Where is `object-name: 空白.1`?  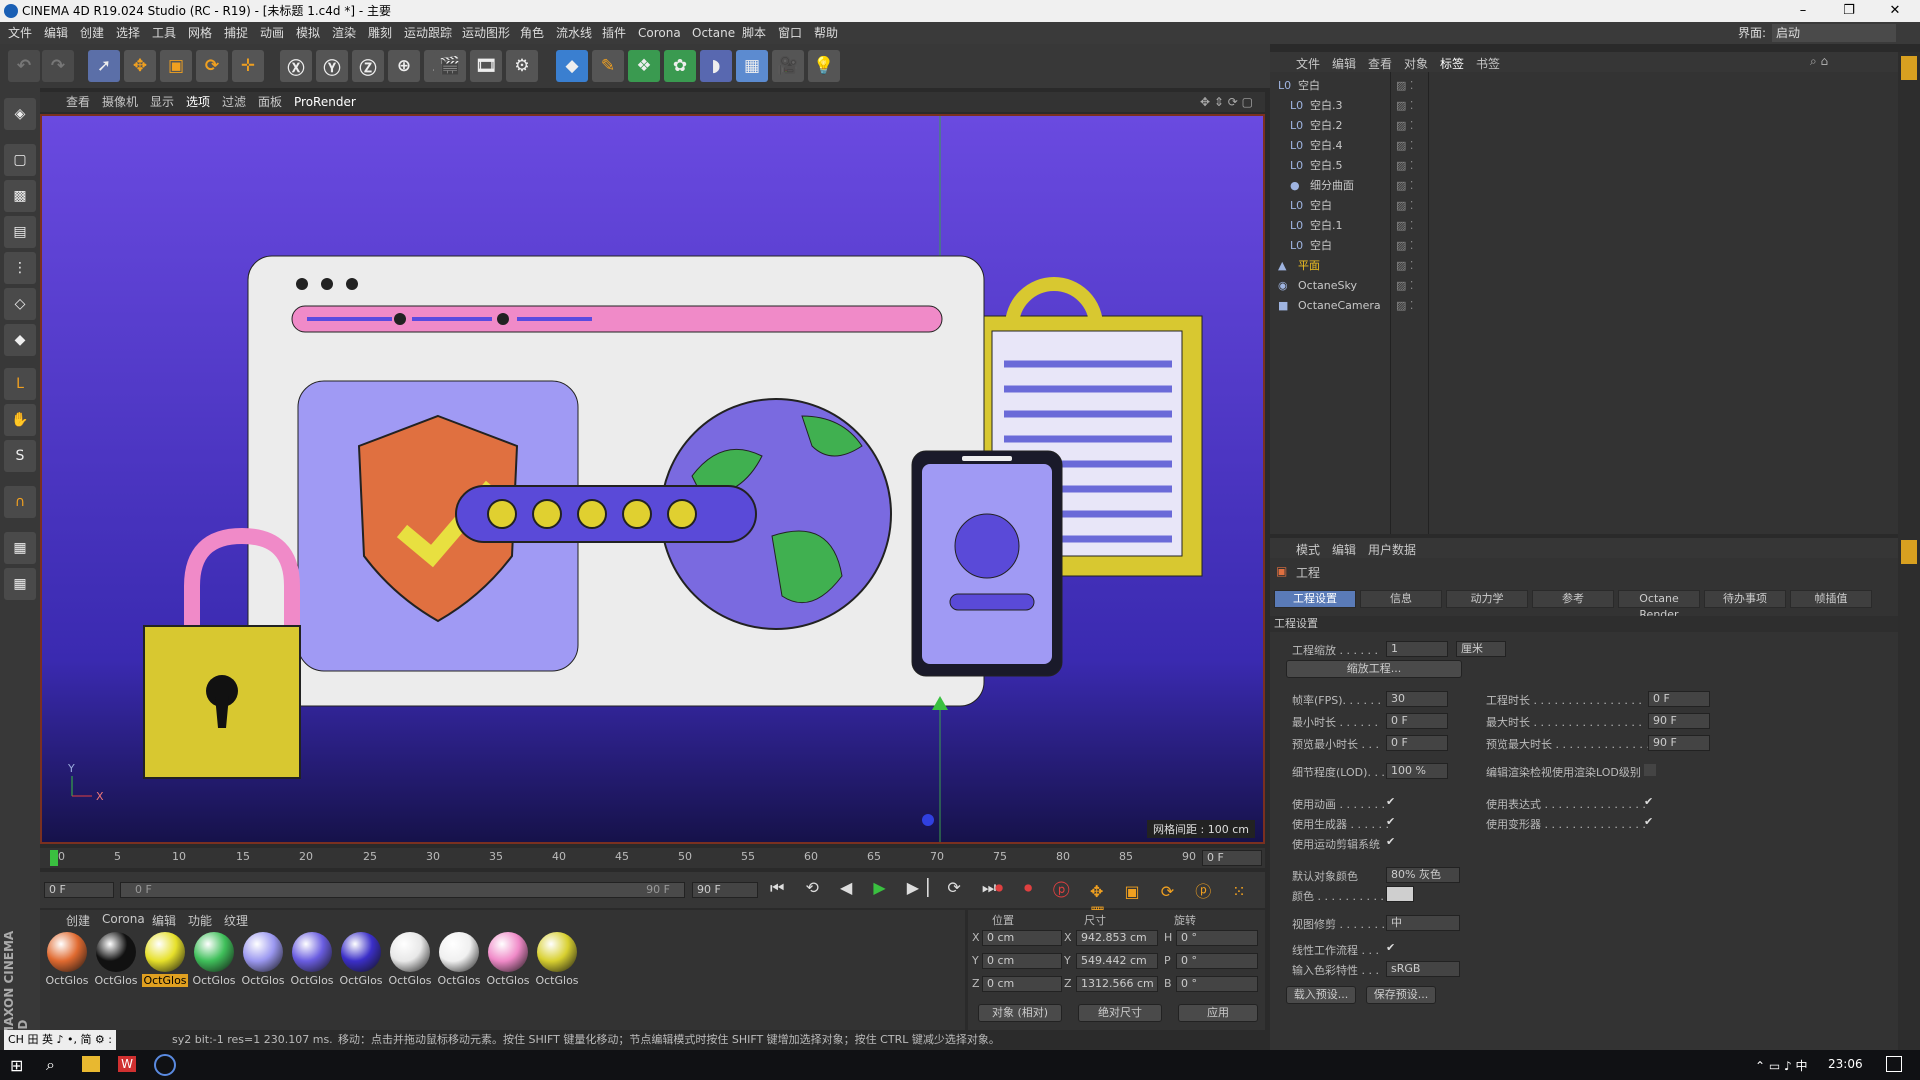
object-name: 空白.1 is located at coordinates (1326, 226).